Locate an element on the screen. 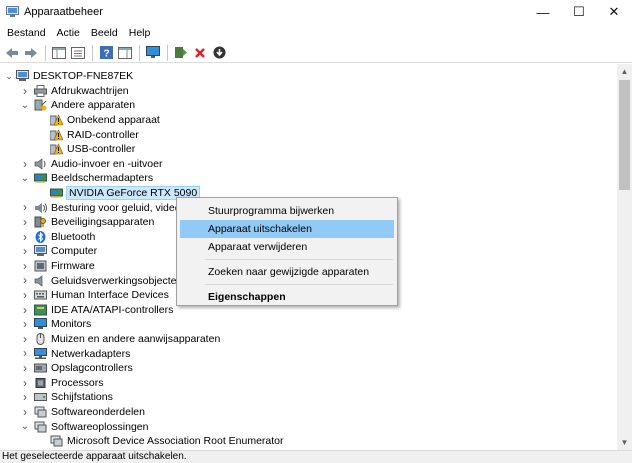 The height and width of the screenshot is (463, 632). tree-item-label: Processors is located at coordinates (77, 382).